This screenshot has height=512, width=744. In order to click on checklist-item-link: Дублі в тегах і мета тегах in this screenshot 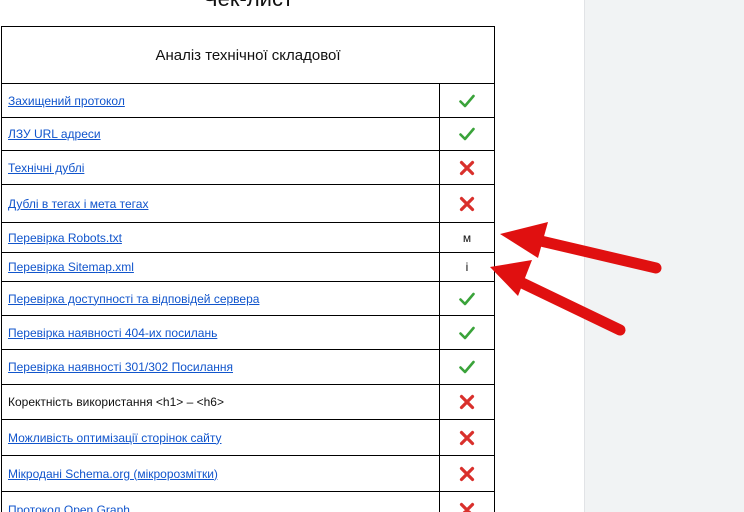, I will do `click(78, 204)`.